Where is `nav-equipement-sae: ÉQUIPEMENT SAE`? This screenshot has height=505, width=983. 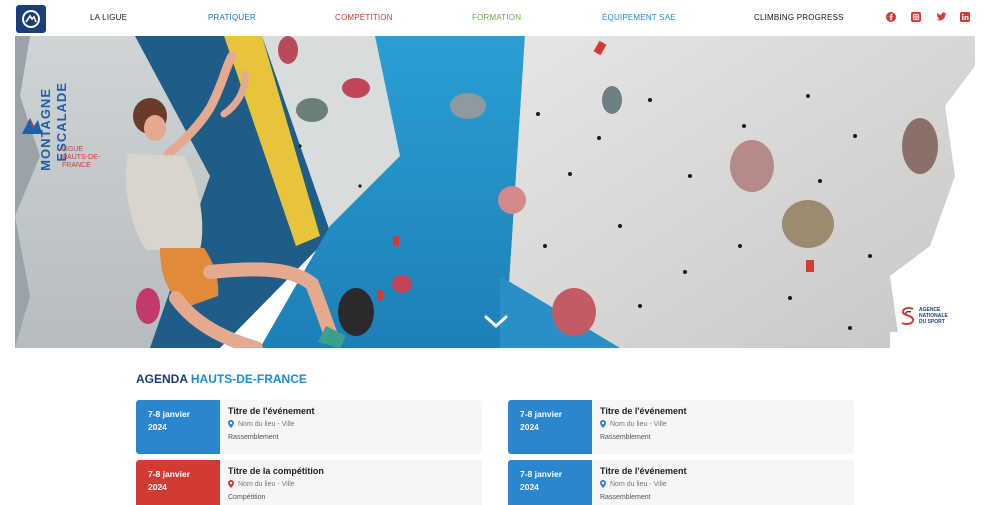
nav-equipement-sae: ÉQUIPEMENT SAE is located at coordinates (639, 17).